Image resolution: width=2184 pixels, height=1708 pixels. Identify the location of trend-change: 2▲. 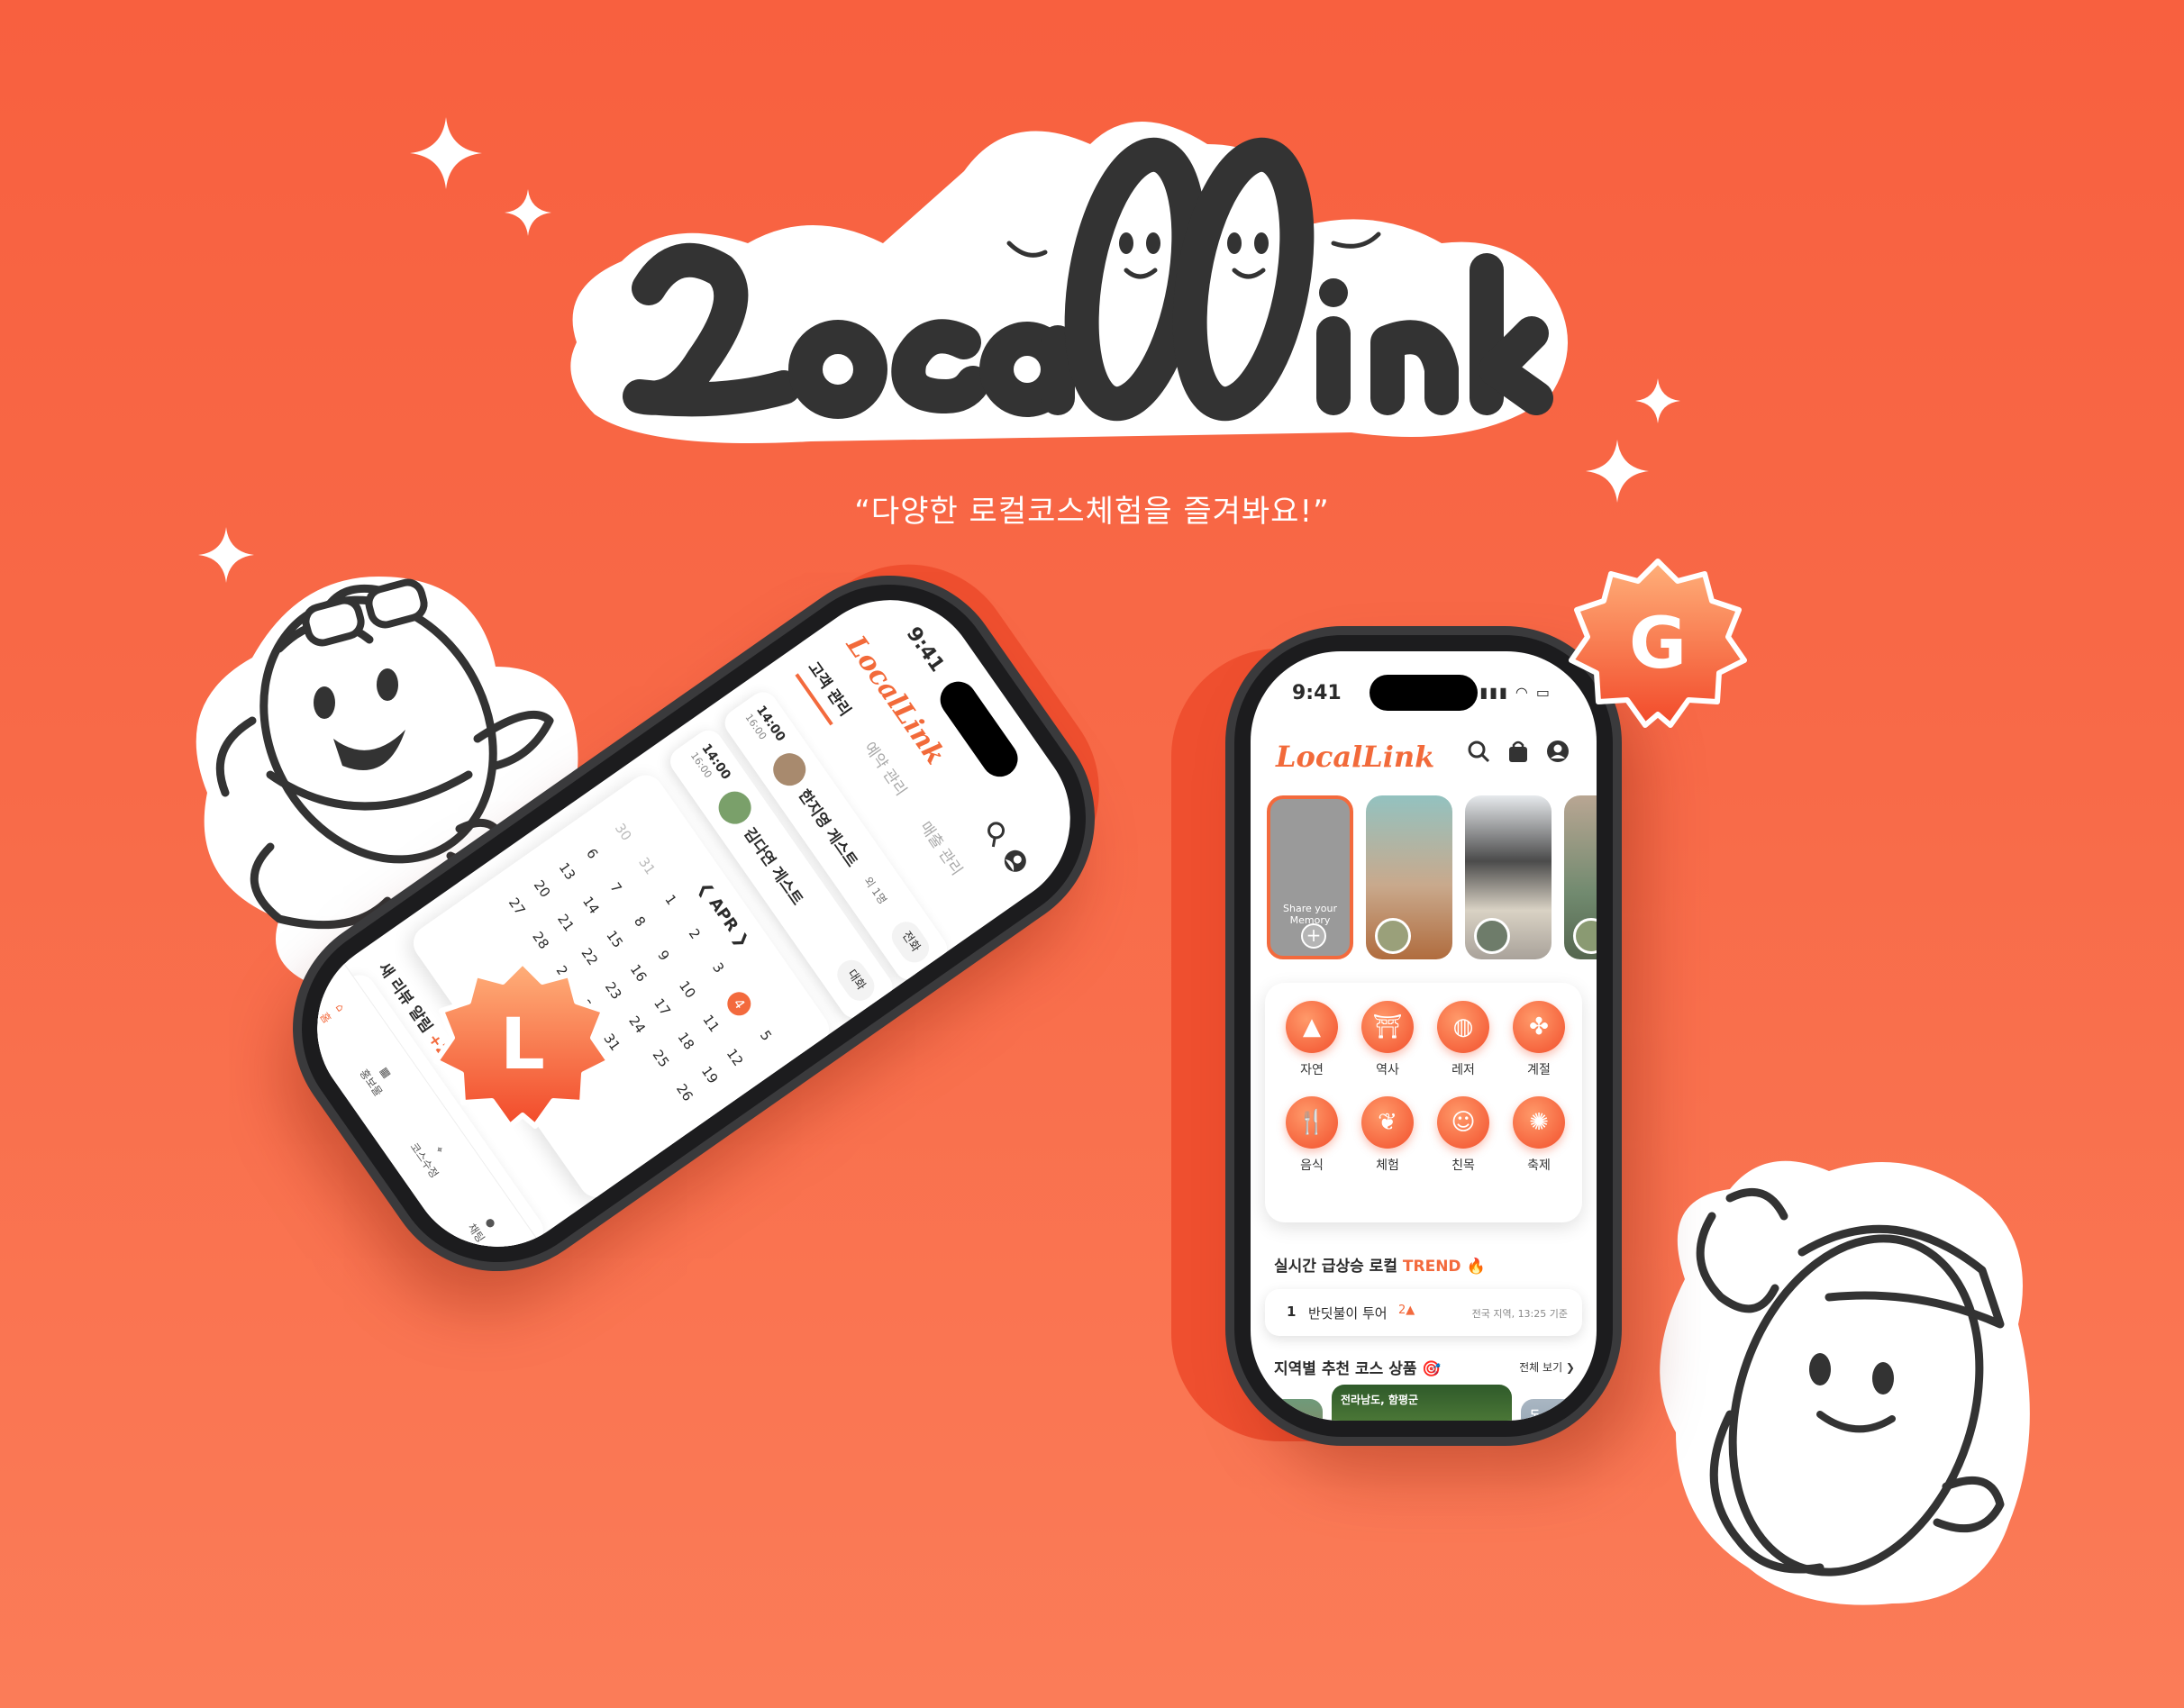
(1406, 1310).